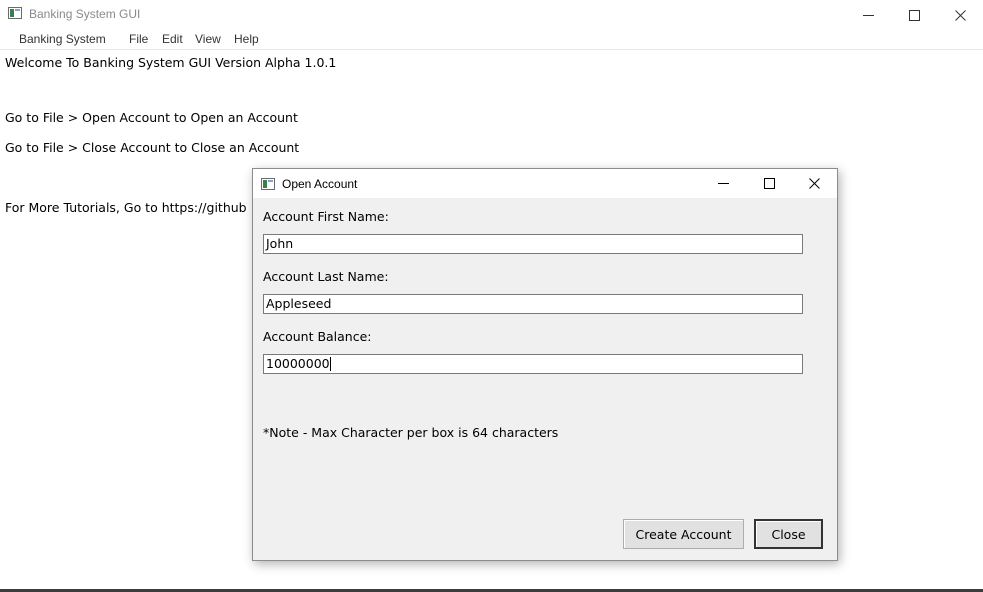 The width and height of the screenshot is (983, 592). What do you see at coordinates (491, 15) in the screenshot?
I see `main-titlebar: Banking System GUI` at bounding box center [491, 15].